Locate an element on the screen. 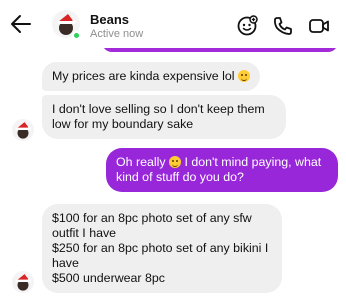  online-indicator is located at coordinates (76, 35).